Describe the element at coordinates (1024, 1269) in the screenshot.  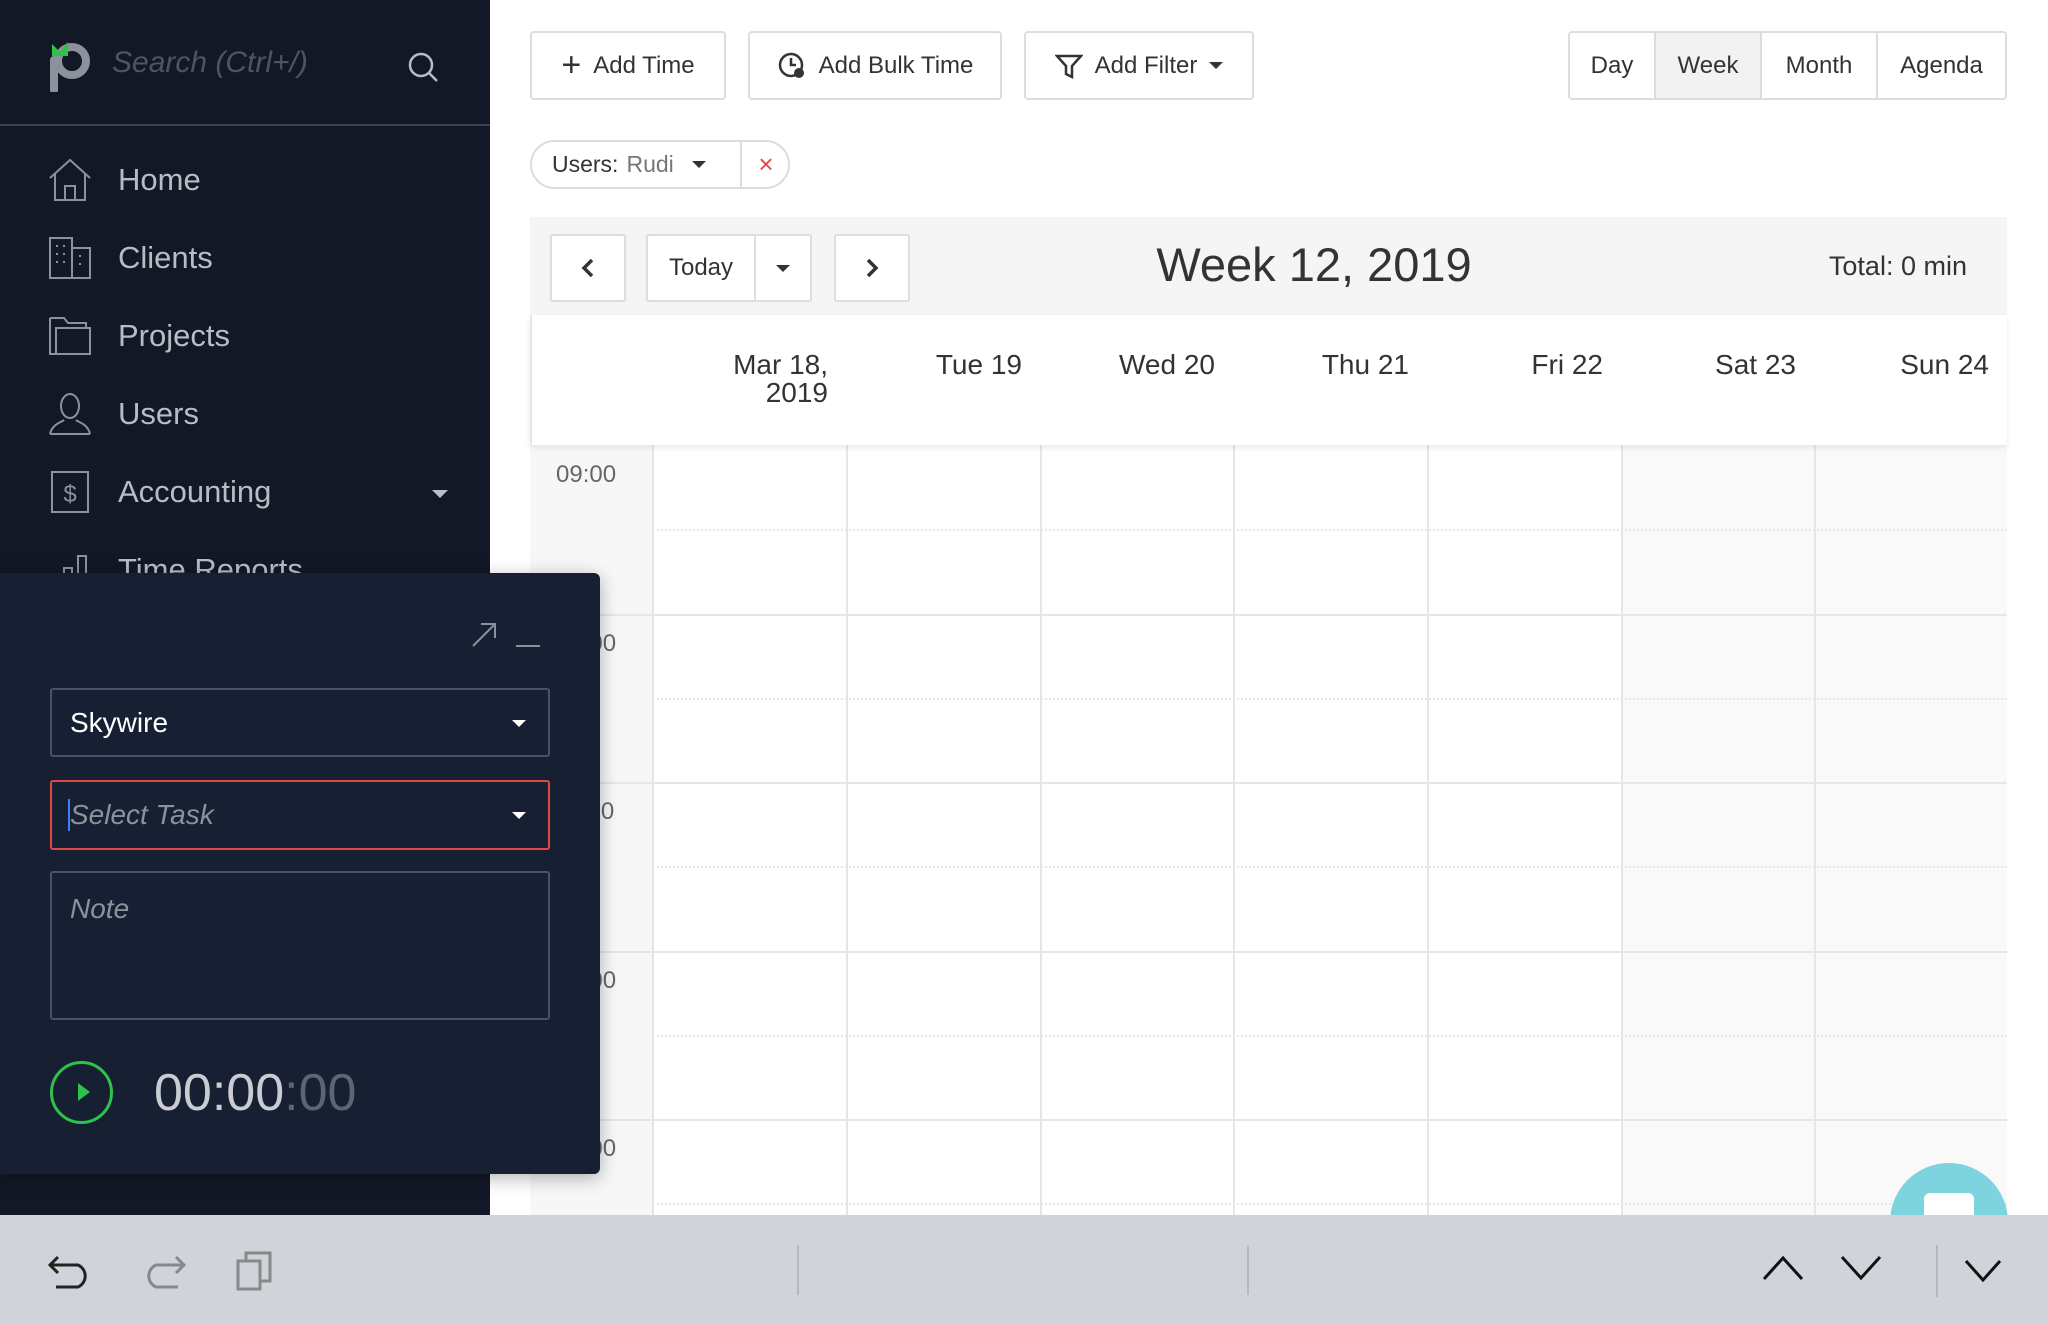
I see `bottom-toolbar` at that location.